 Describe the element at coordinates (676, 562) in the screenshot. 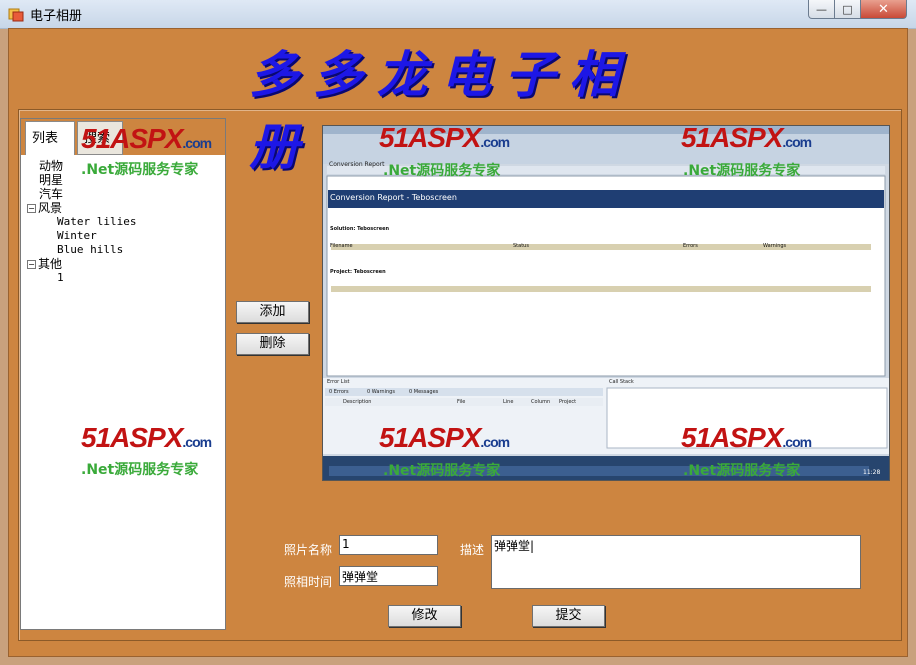

I see `description-textarea: 弹弹堂|` at that location.